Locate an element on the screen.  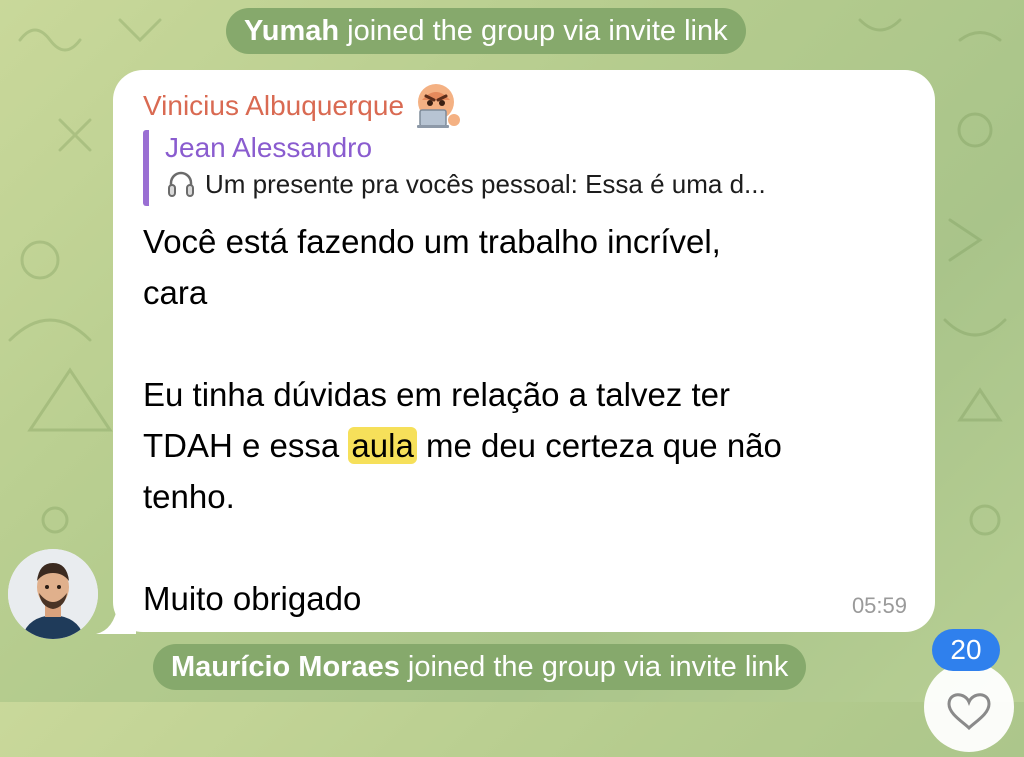
message-line: Eu tinha dúvidas em relação a talvez ter is located at coordinates (436, 394).